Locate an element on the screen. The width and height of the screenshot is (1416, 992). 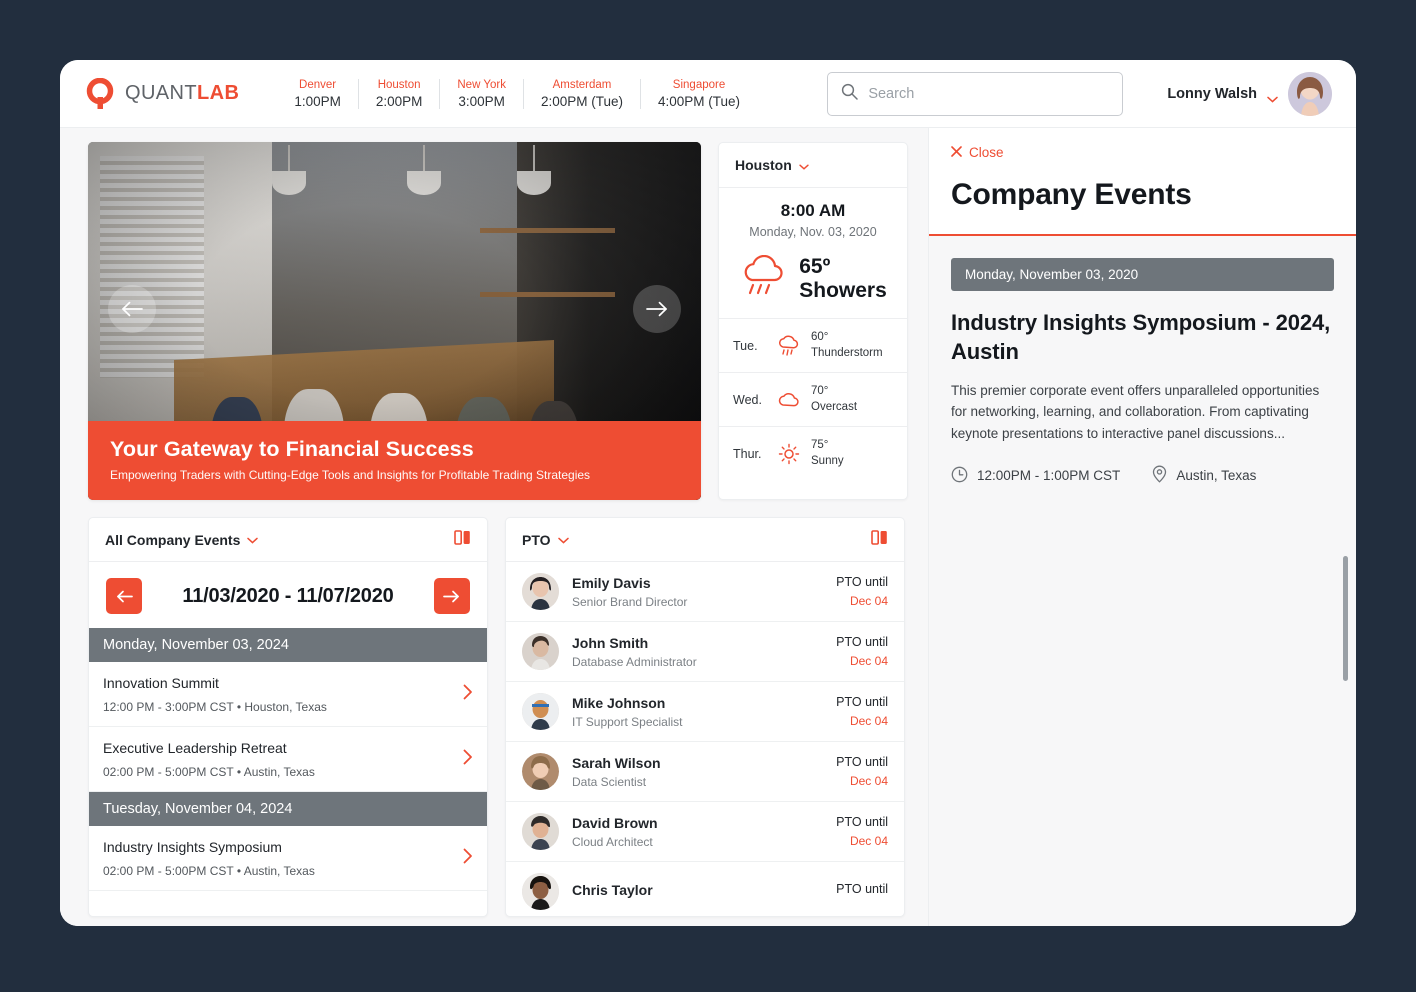
date-range-navigator: 11/03/2020 - 11/07/2020 is located at coordinates (288, 595).